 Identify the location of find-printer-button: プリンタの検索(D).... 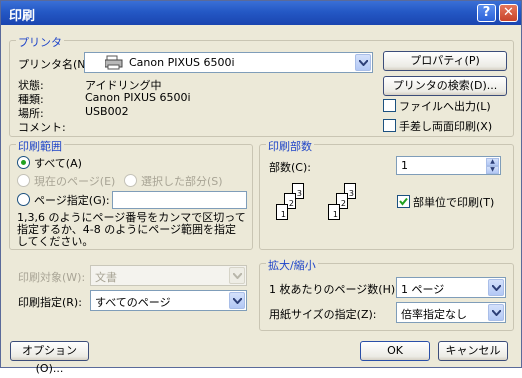
(445, 86).